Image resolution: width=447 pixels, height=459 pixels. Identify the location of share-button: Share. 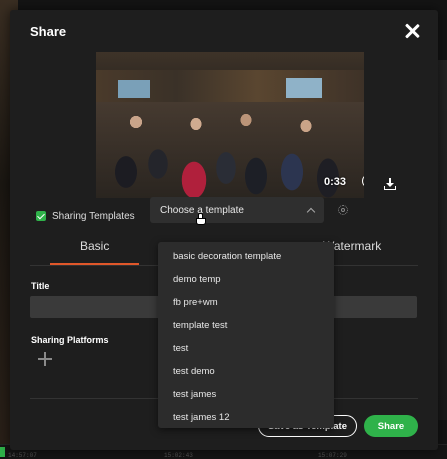
(391, 426).